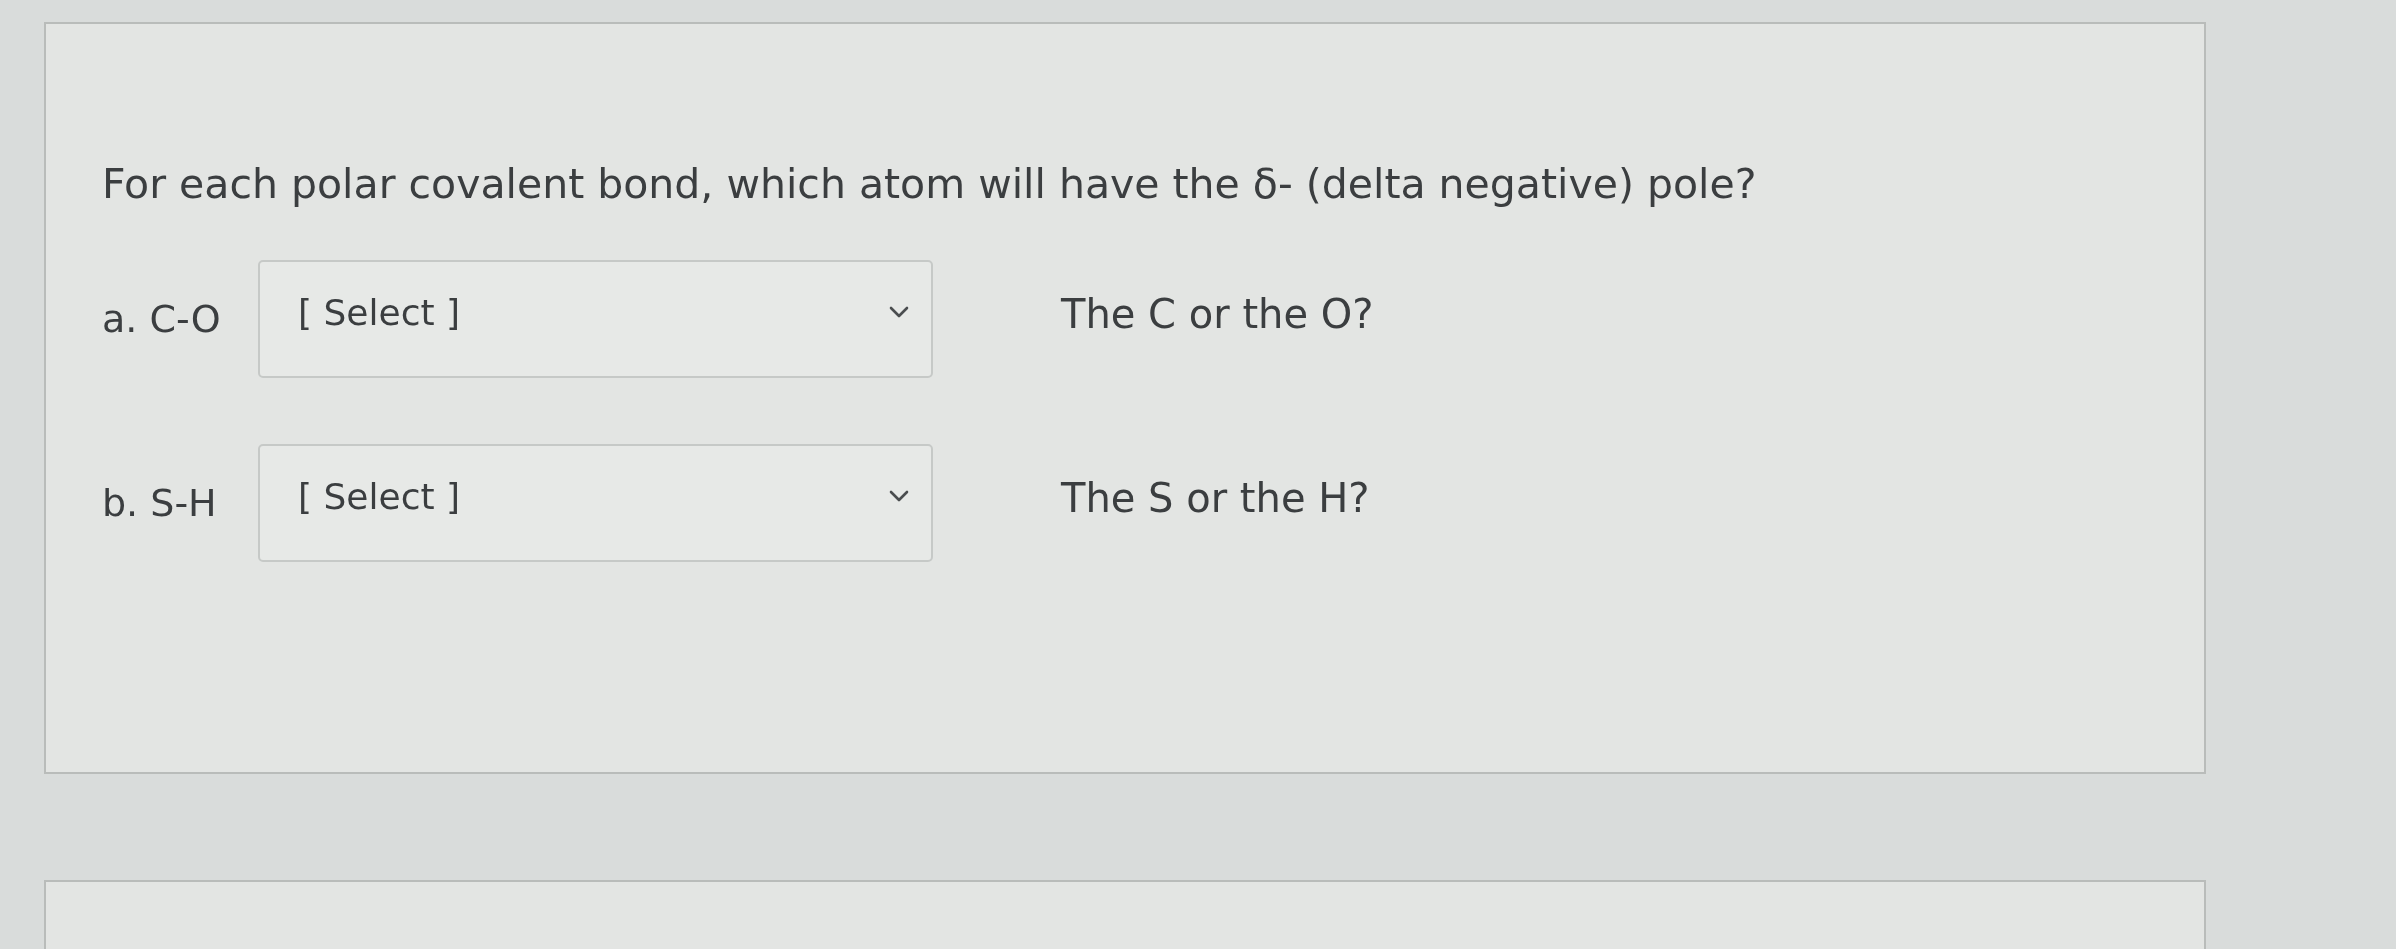 The image size is (2396, 949). I want to click on item-label: b. S-H, so click(159, 503).